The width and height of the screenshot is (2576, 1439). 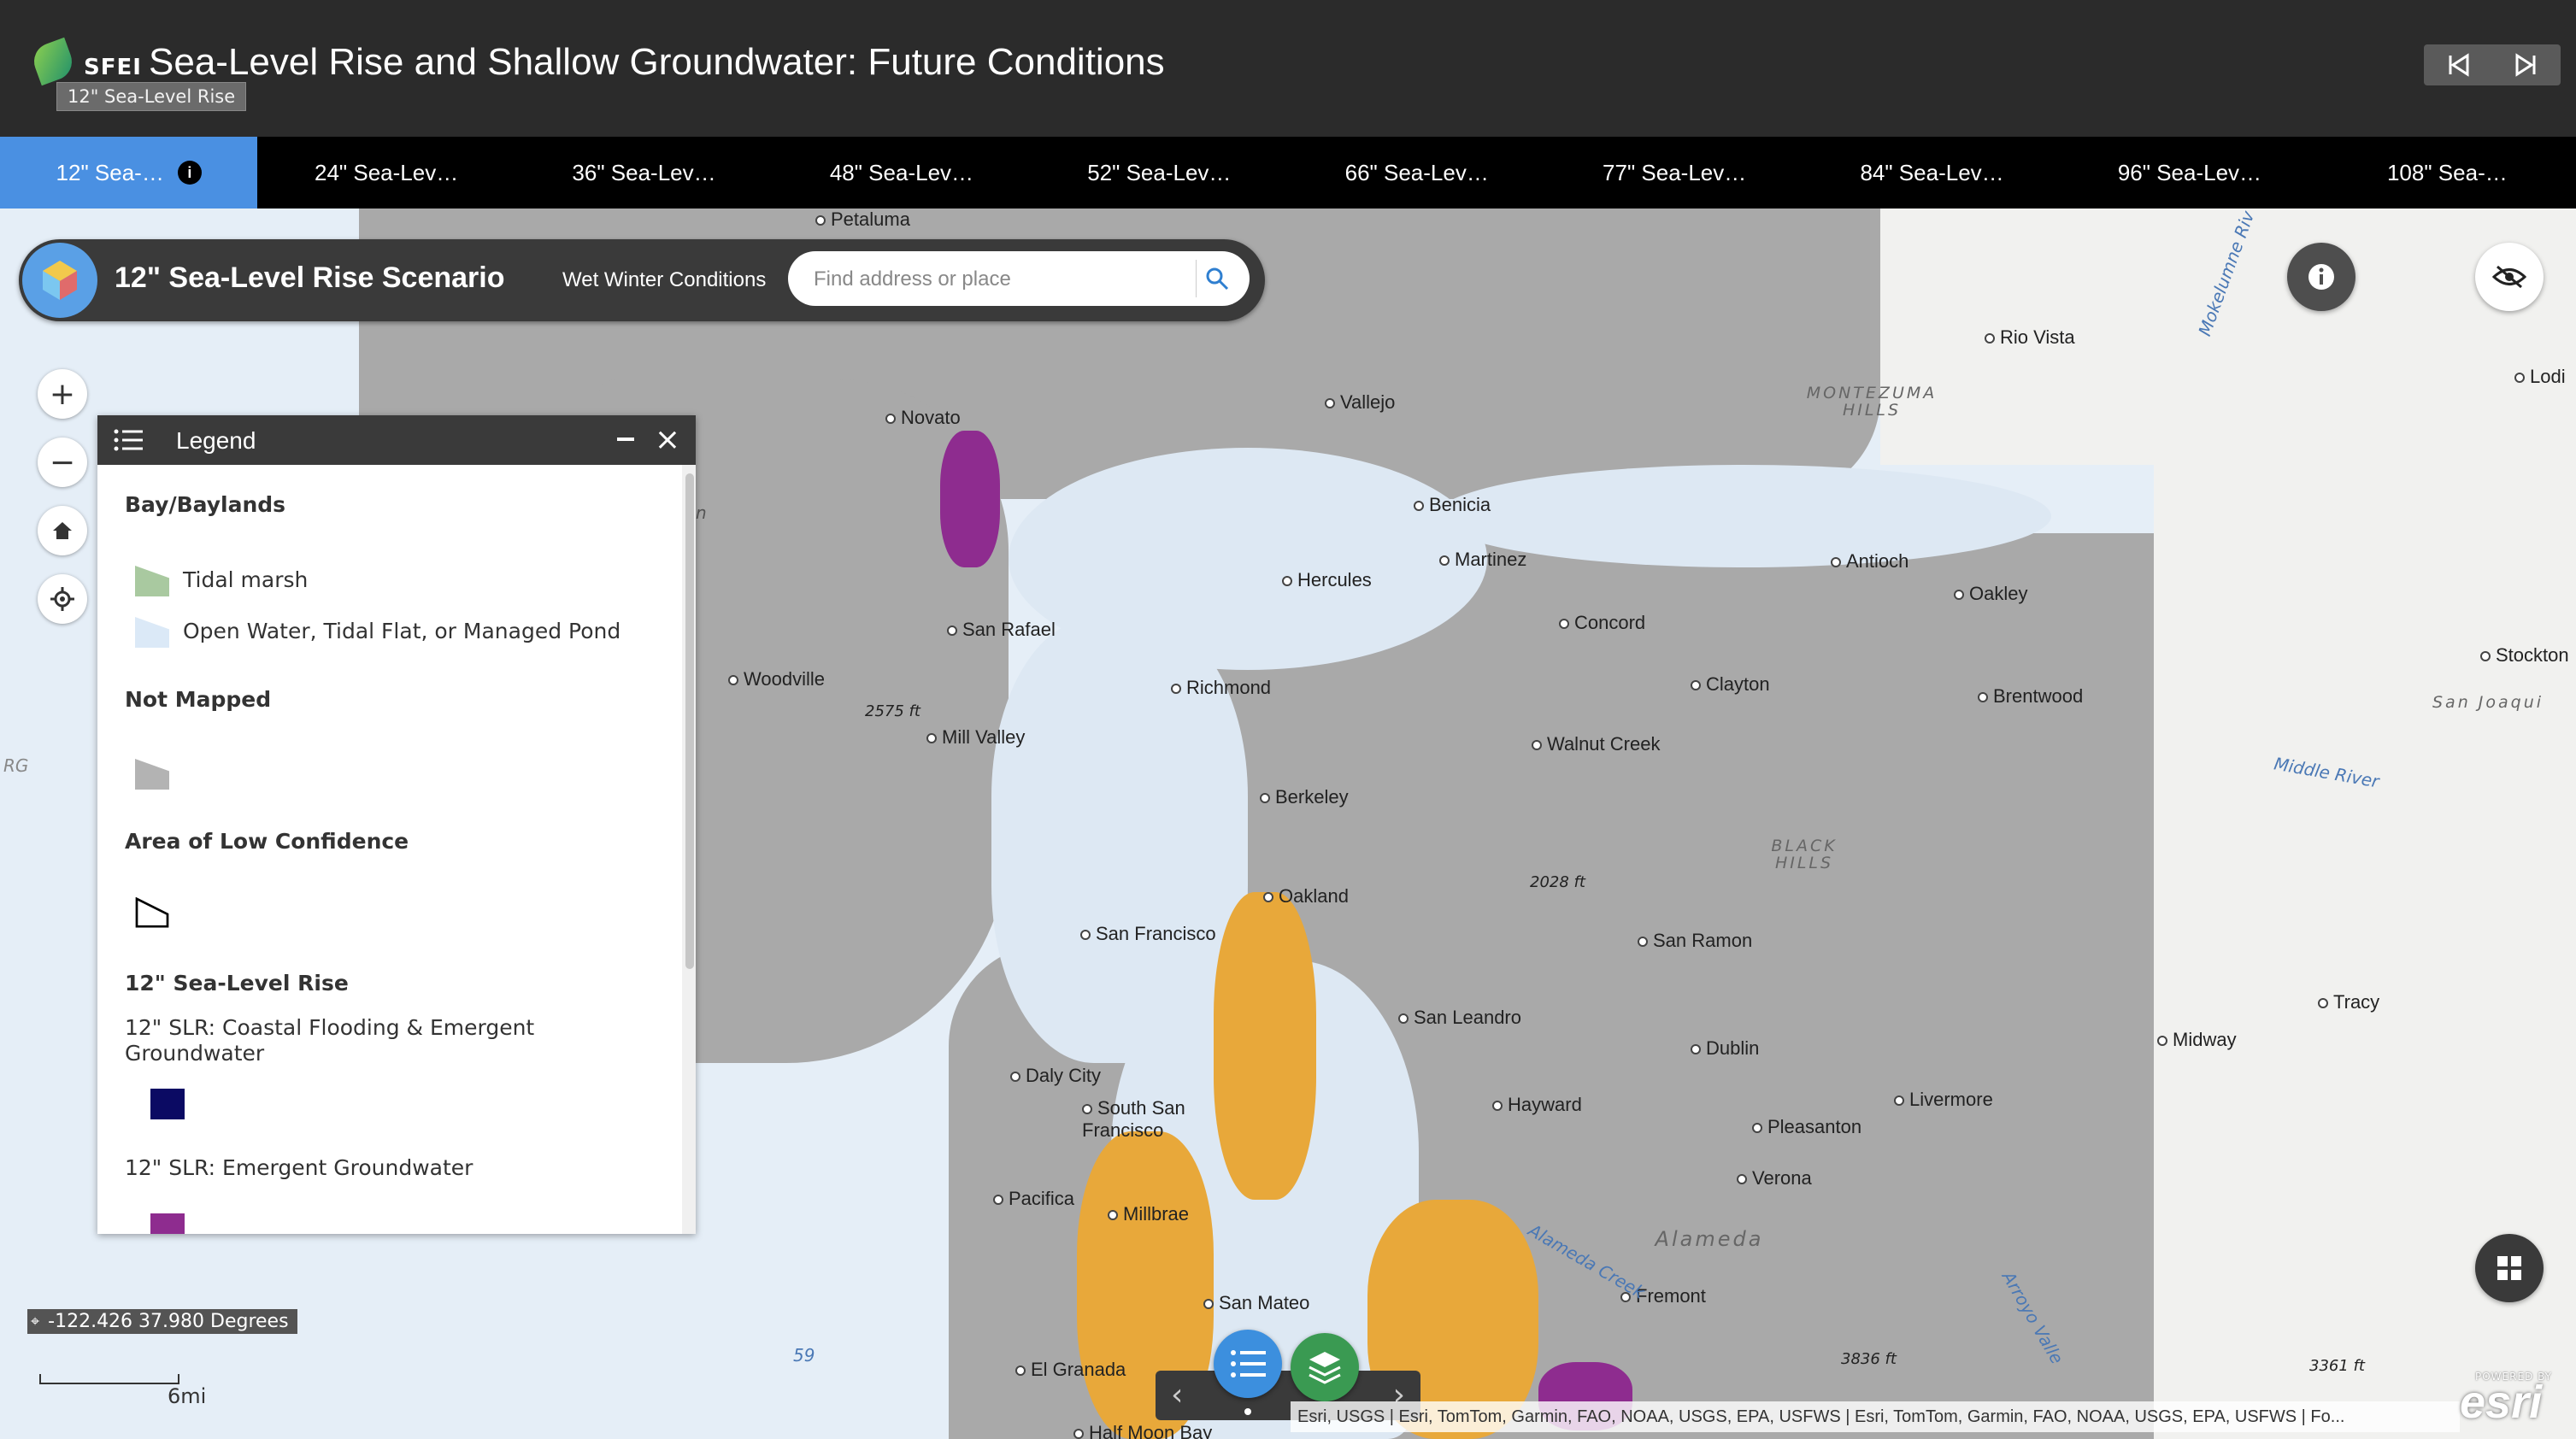 I want to click on minus-icon: −, so click(x=62, y=462).